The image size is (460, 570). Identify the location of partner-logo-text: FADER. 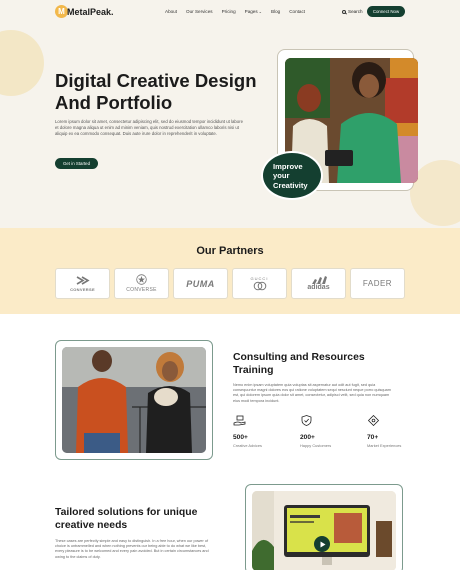
(377, 283).